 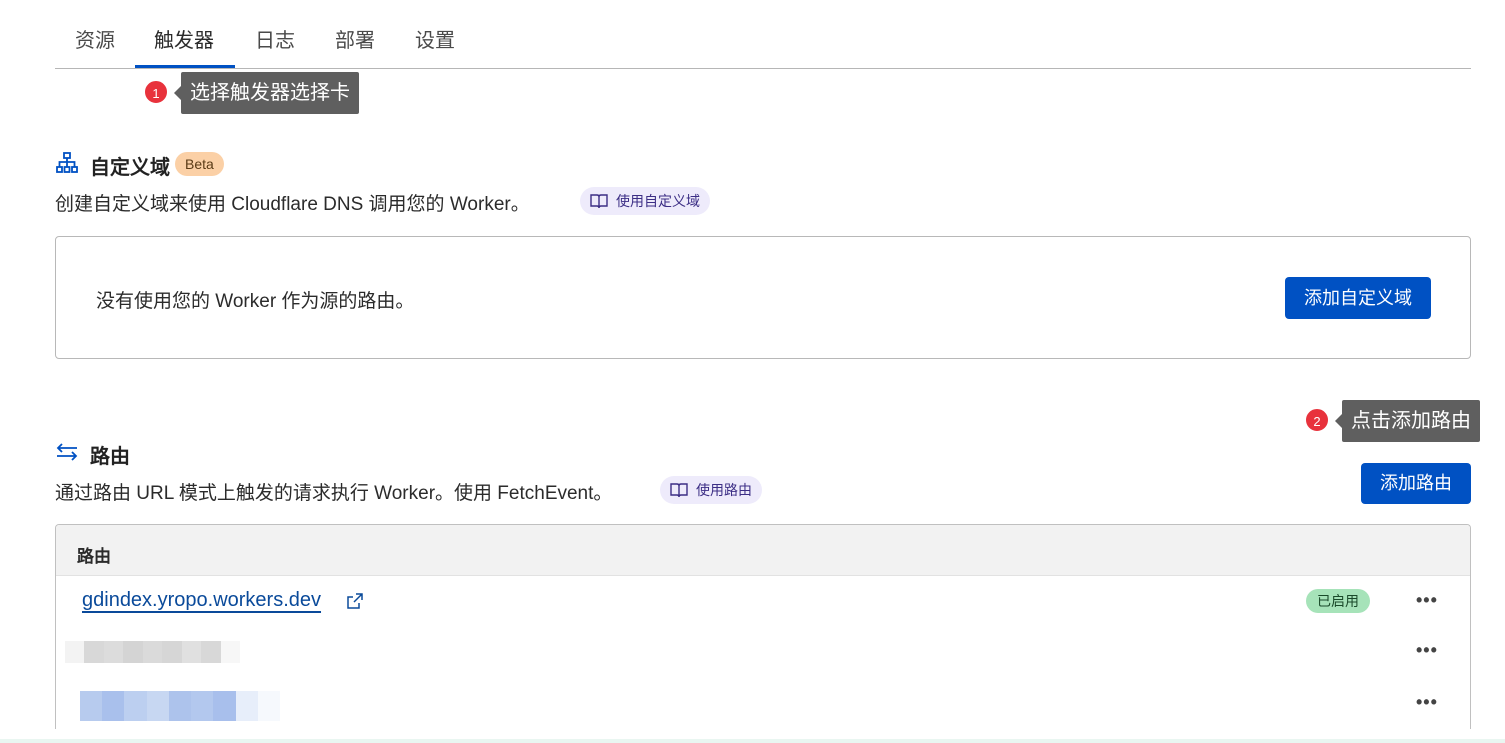 What do you see at coordinates (435, 38) in the screenshot?
I see `tab-settings: 设置` at bounding box center [435, 38].